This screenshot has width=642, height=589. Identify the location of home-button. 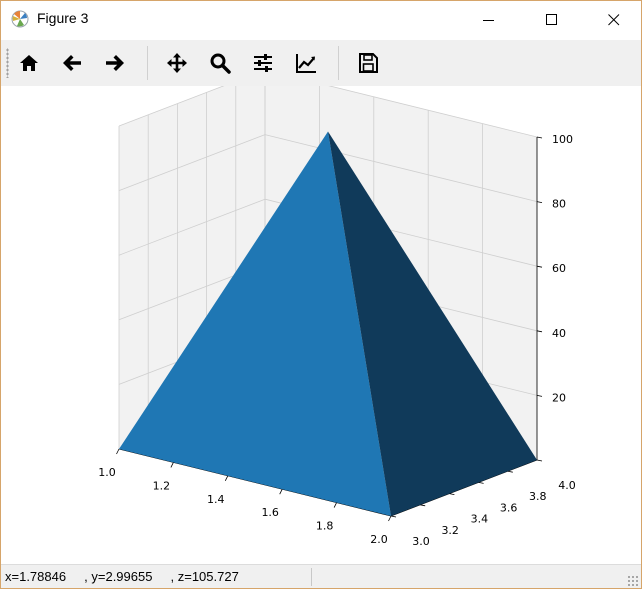
(29, 63).